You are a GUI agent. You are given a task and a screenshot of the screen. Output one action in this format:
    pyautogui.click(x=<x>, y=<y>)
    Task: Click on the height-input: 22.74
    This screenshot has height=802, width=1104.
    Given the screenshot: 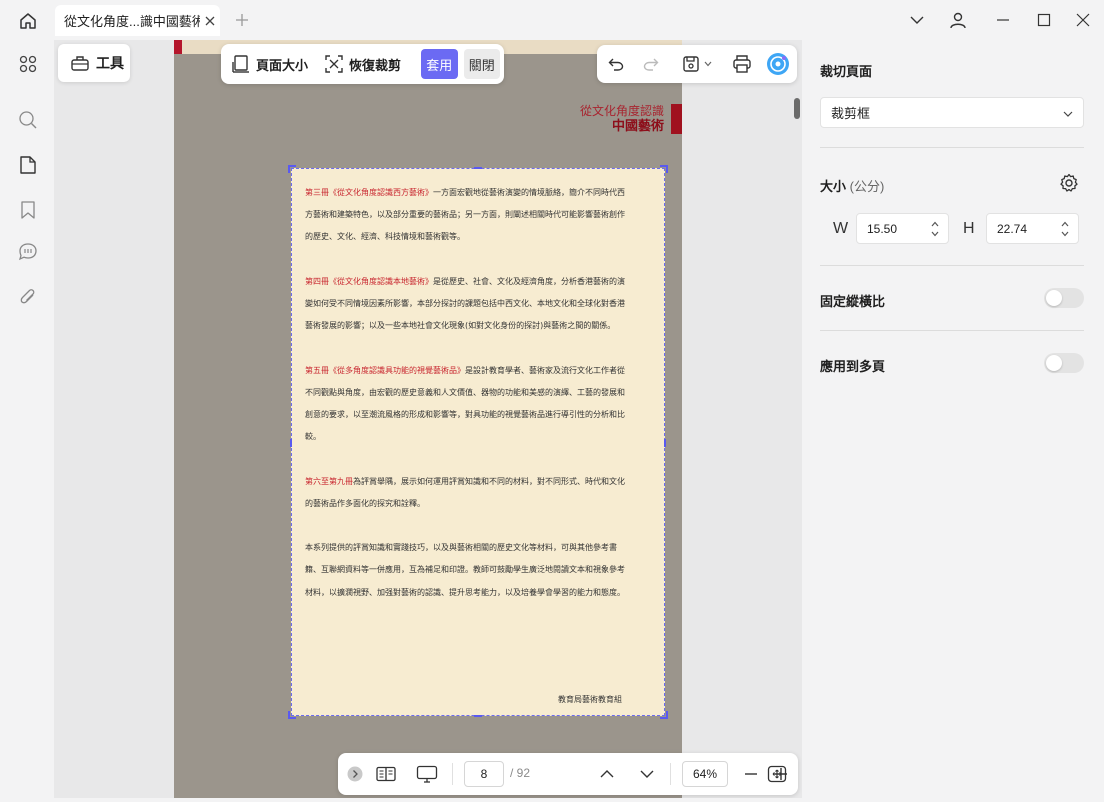 What is the action you would take?
    pyautogui.click(x=1032, y=228)
    